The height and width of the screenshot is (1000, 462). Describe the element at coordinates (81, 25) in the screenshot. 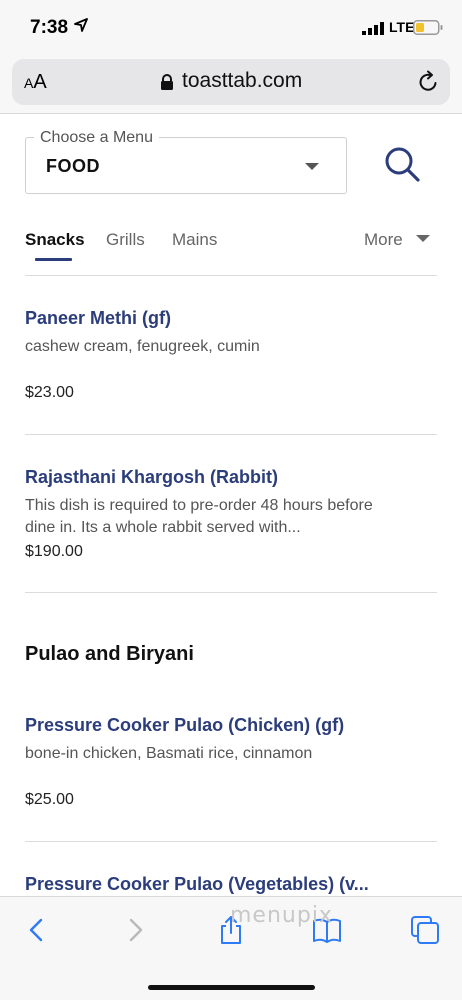

I see `location-arrow-icon` at that location.